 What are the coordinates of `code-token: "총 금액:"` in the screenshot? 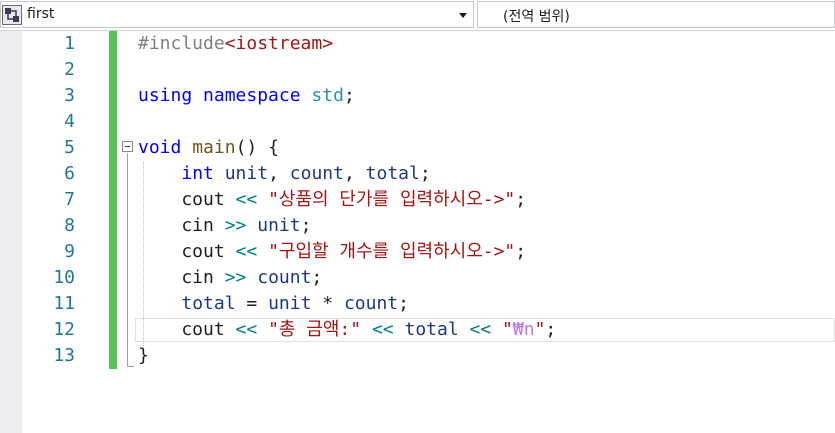 It's located at (315, 329).